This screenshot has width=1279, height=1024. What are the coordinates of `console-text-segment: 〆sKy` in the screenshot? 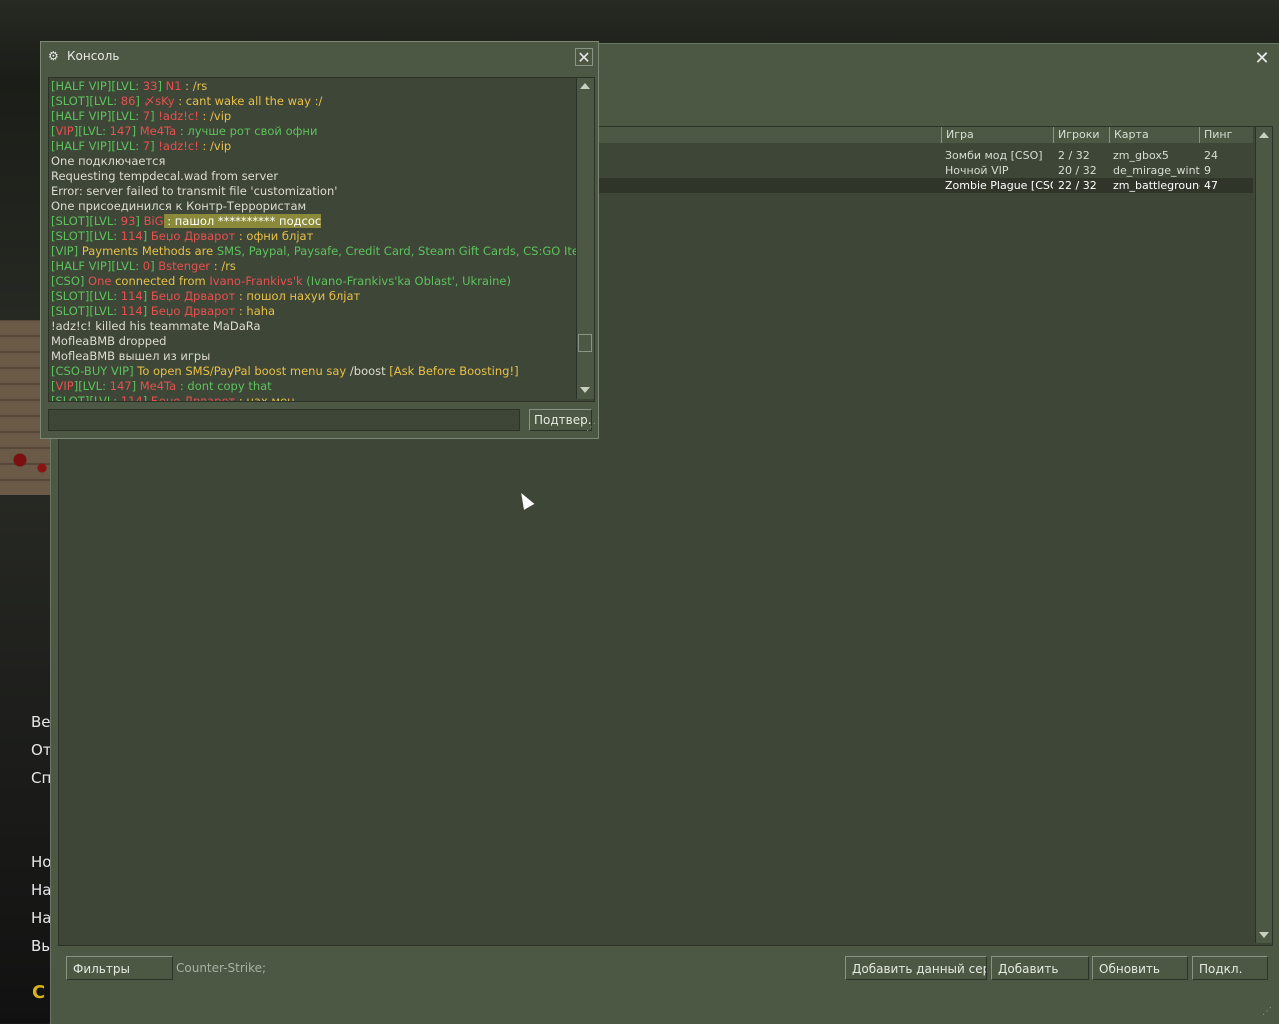 It's located at (159, 101).